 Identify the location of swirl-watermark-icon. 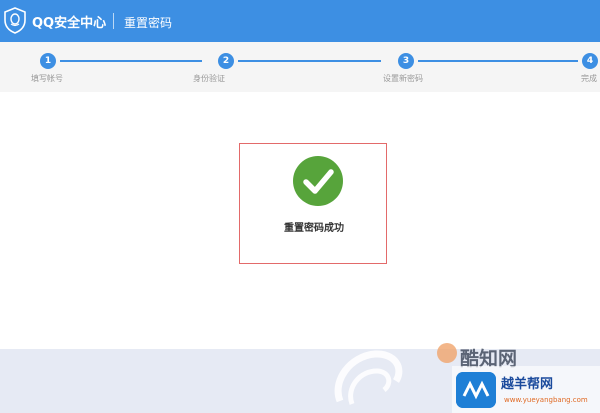
(368, 377).